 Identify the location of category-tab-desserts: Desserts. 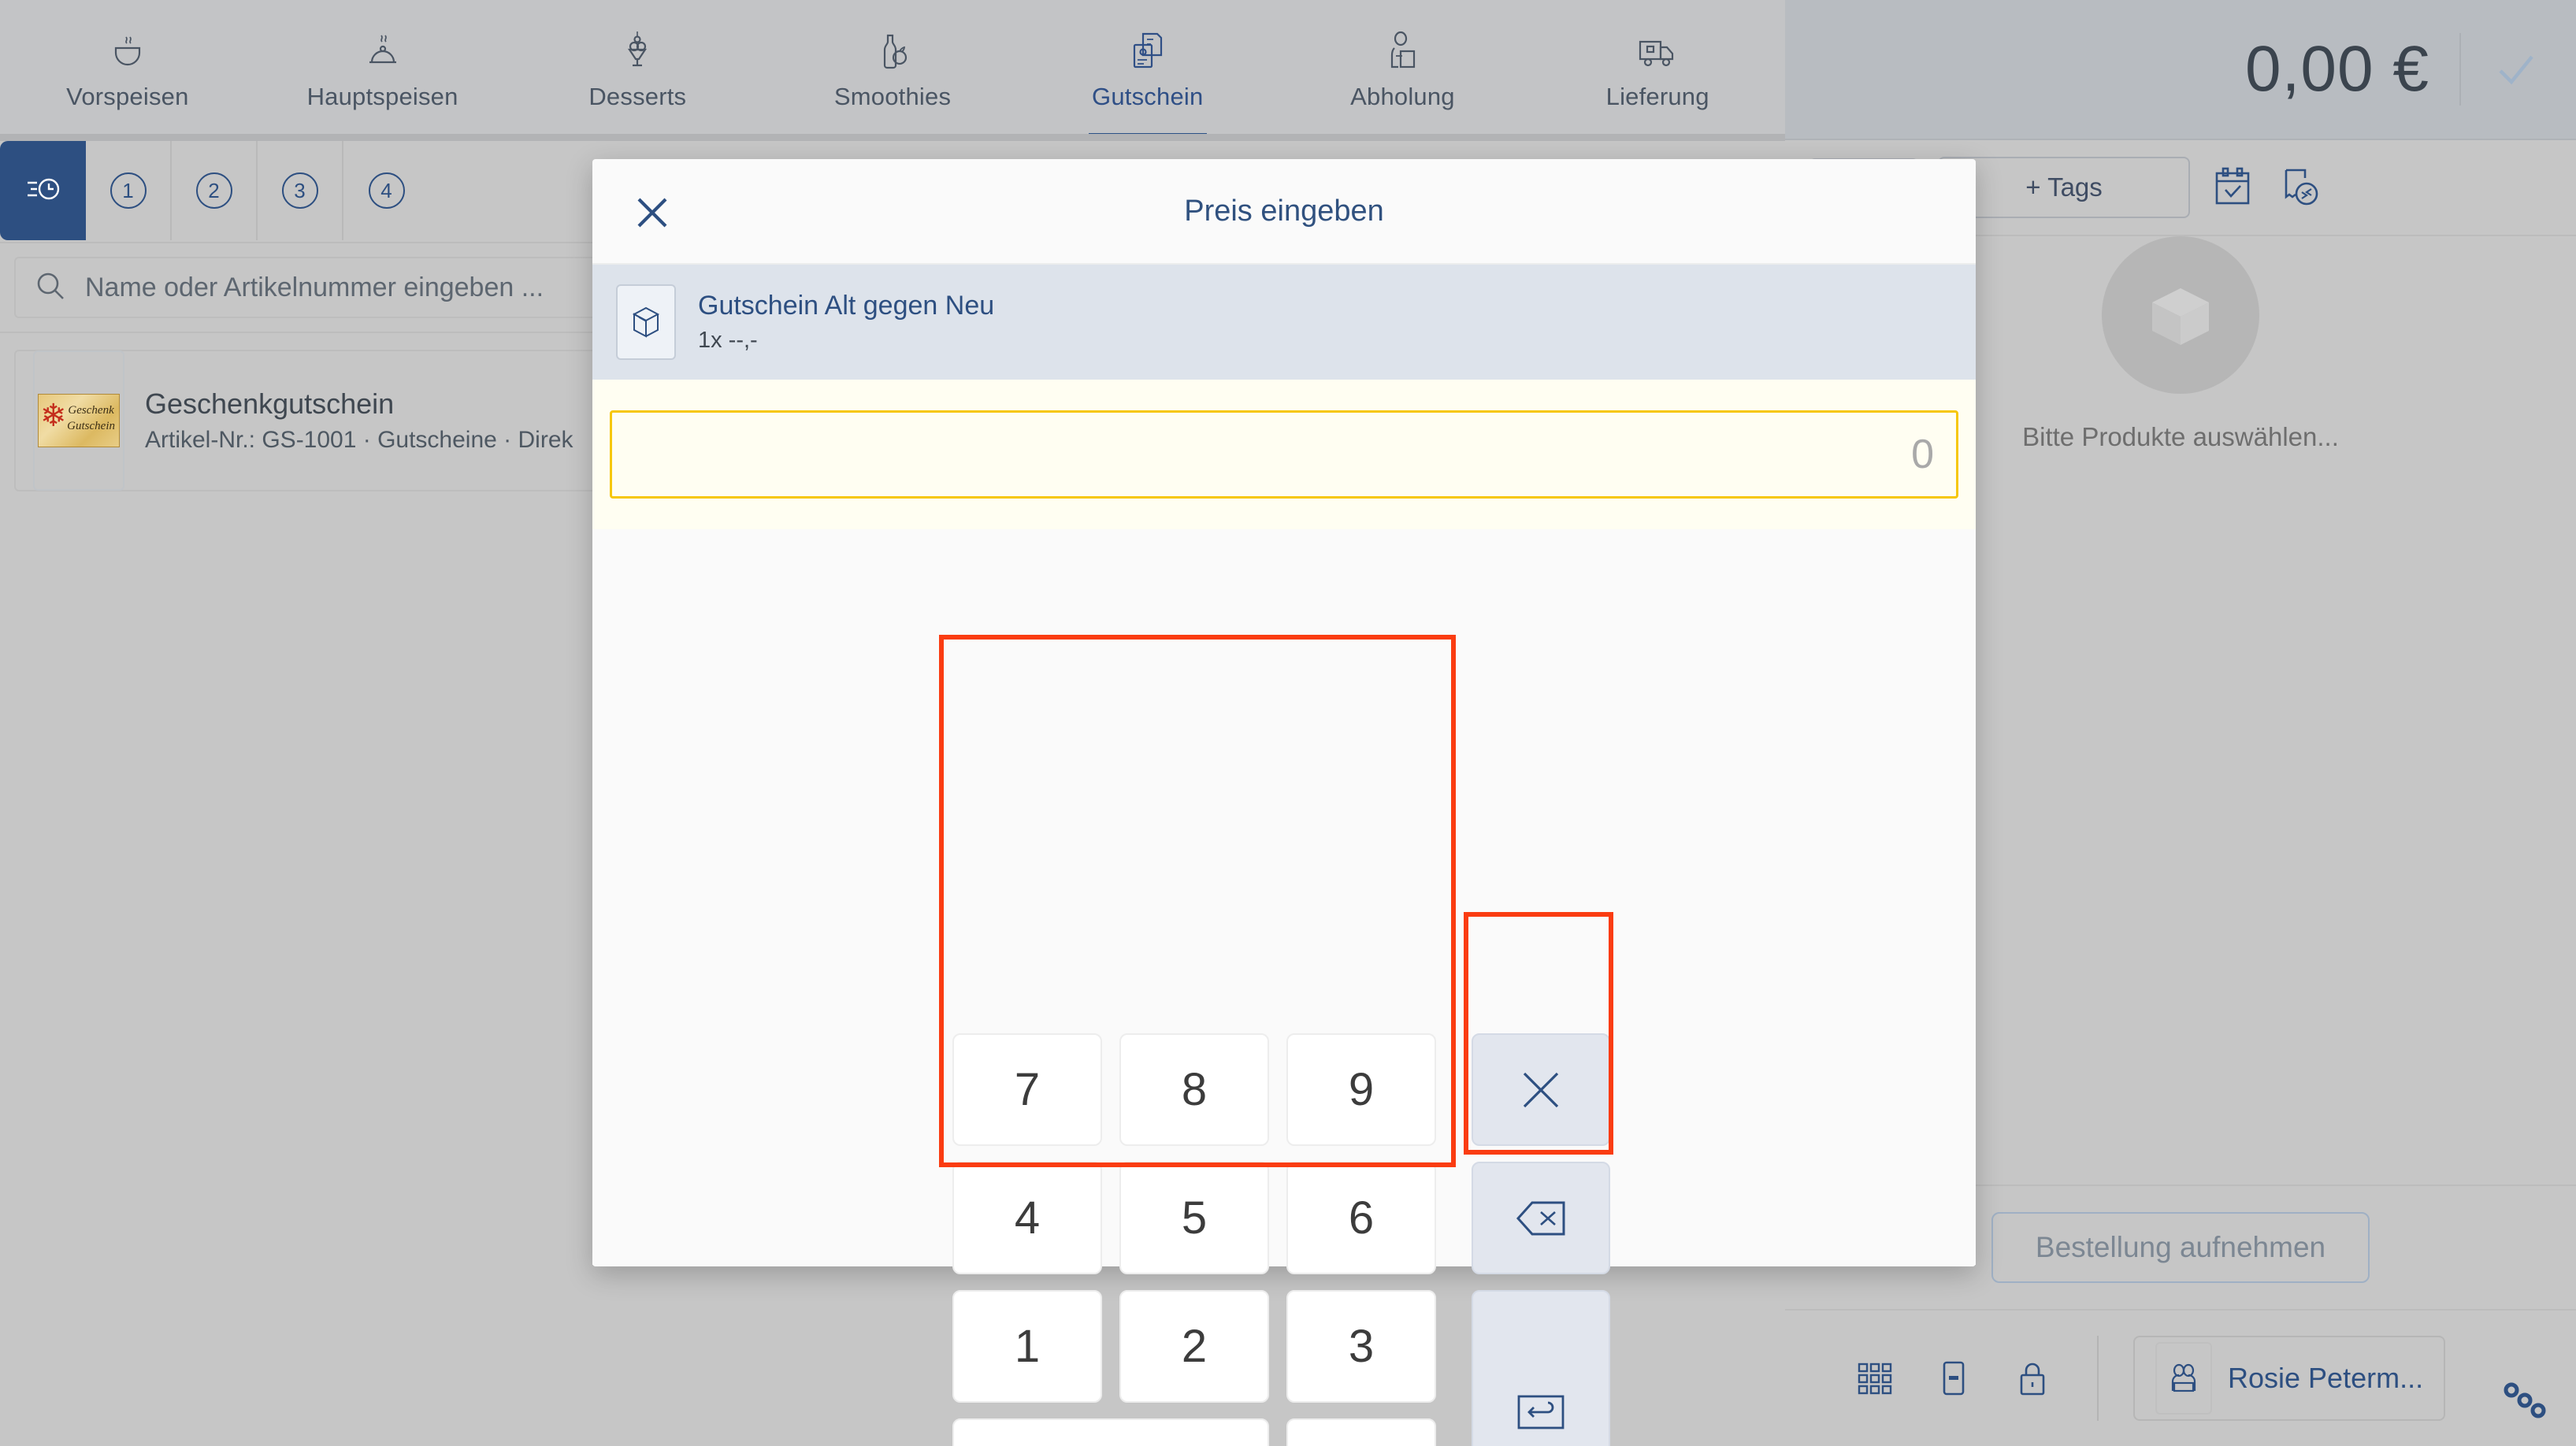
(637, 70).